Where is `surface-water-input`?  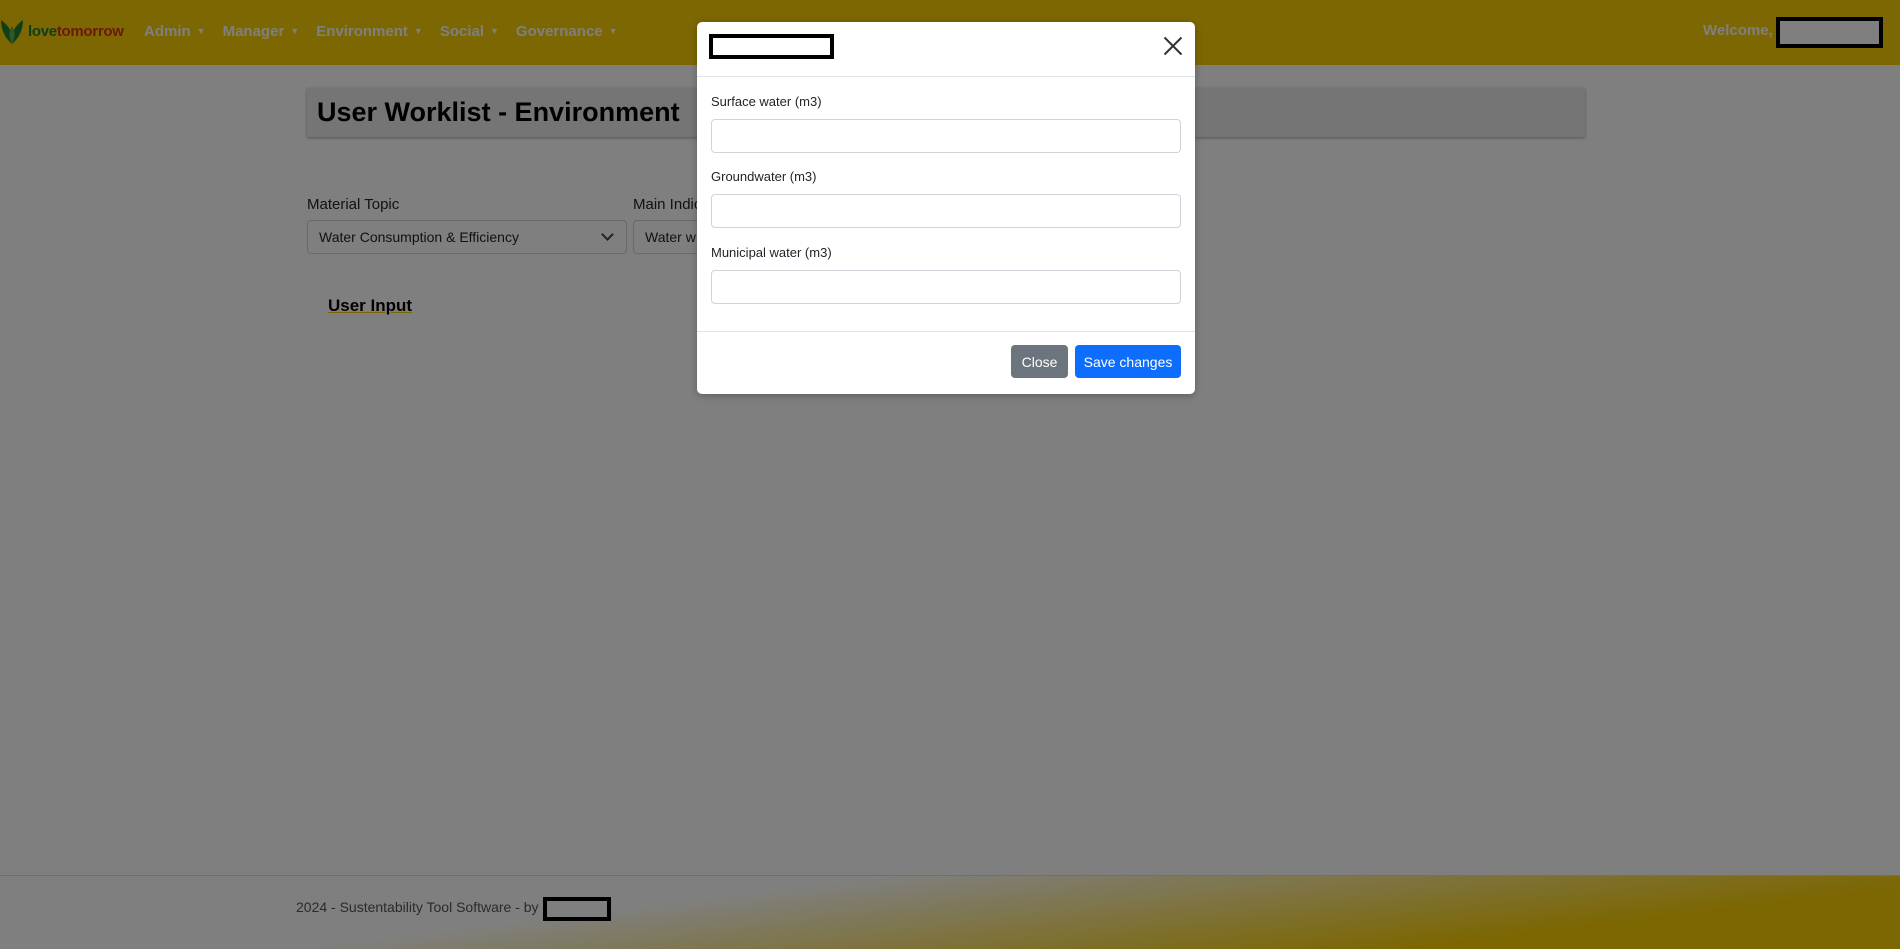
surface-water-input is located at coordinates (946, 136).